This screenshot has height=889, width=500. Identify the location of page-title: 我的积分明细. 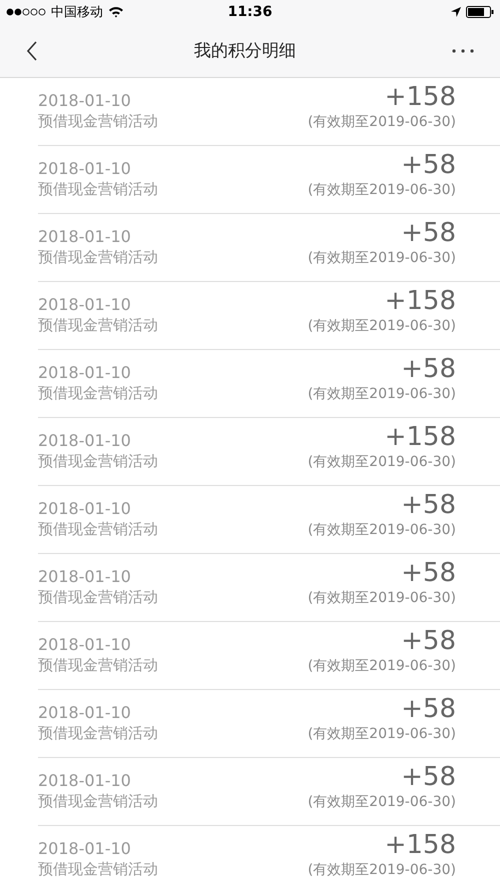
(245, 51).